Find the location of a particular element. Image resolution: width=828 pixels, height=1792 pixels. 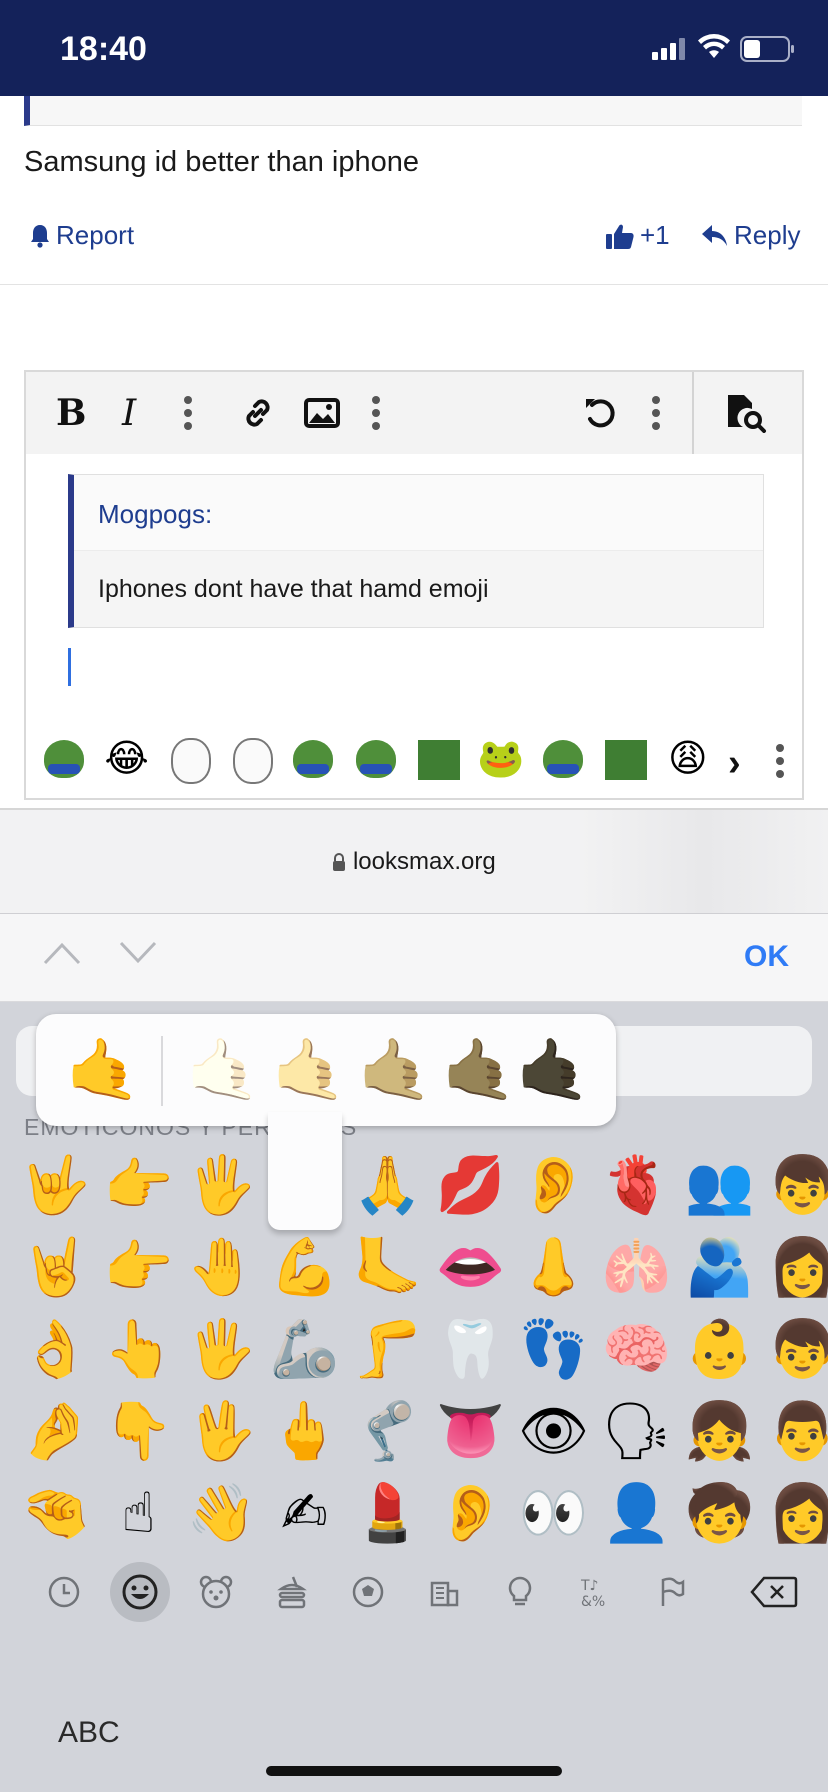

emoji-key: 👃 is located at coordinates (553, 1267).